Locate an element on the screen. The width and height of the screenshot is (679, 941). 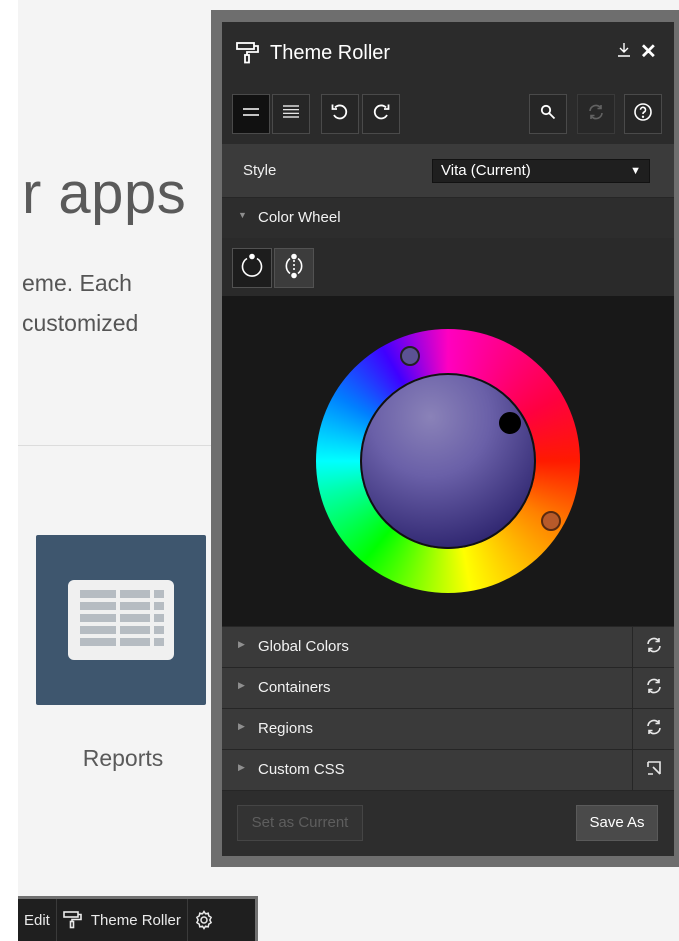
redo-button is located at coordinates (381, 114).